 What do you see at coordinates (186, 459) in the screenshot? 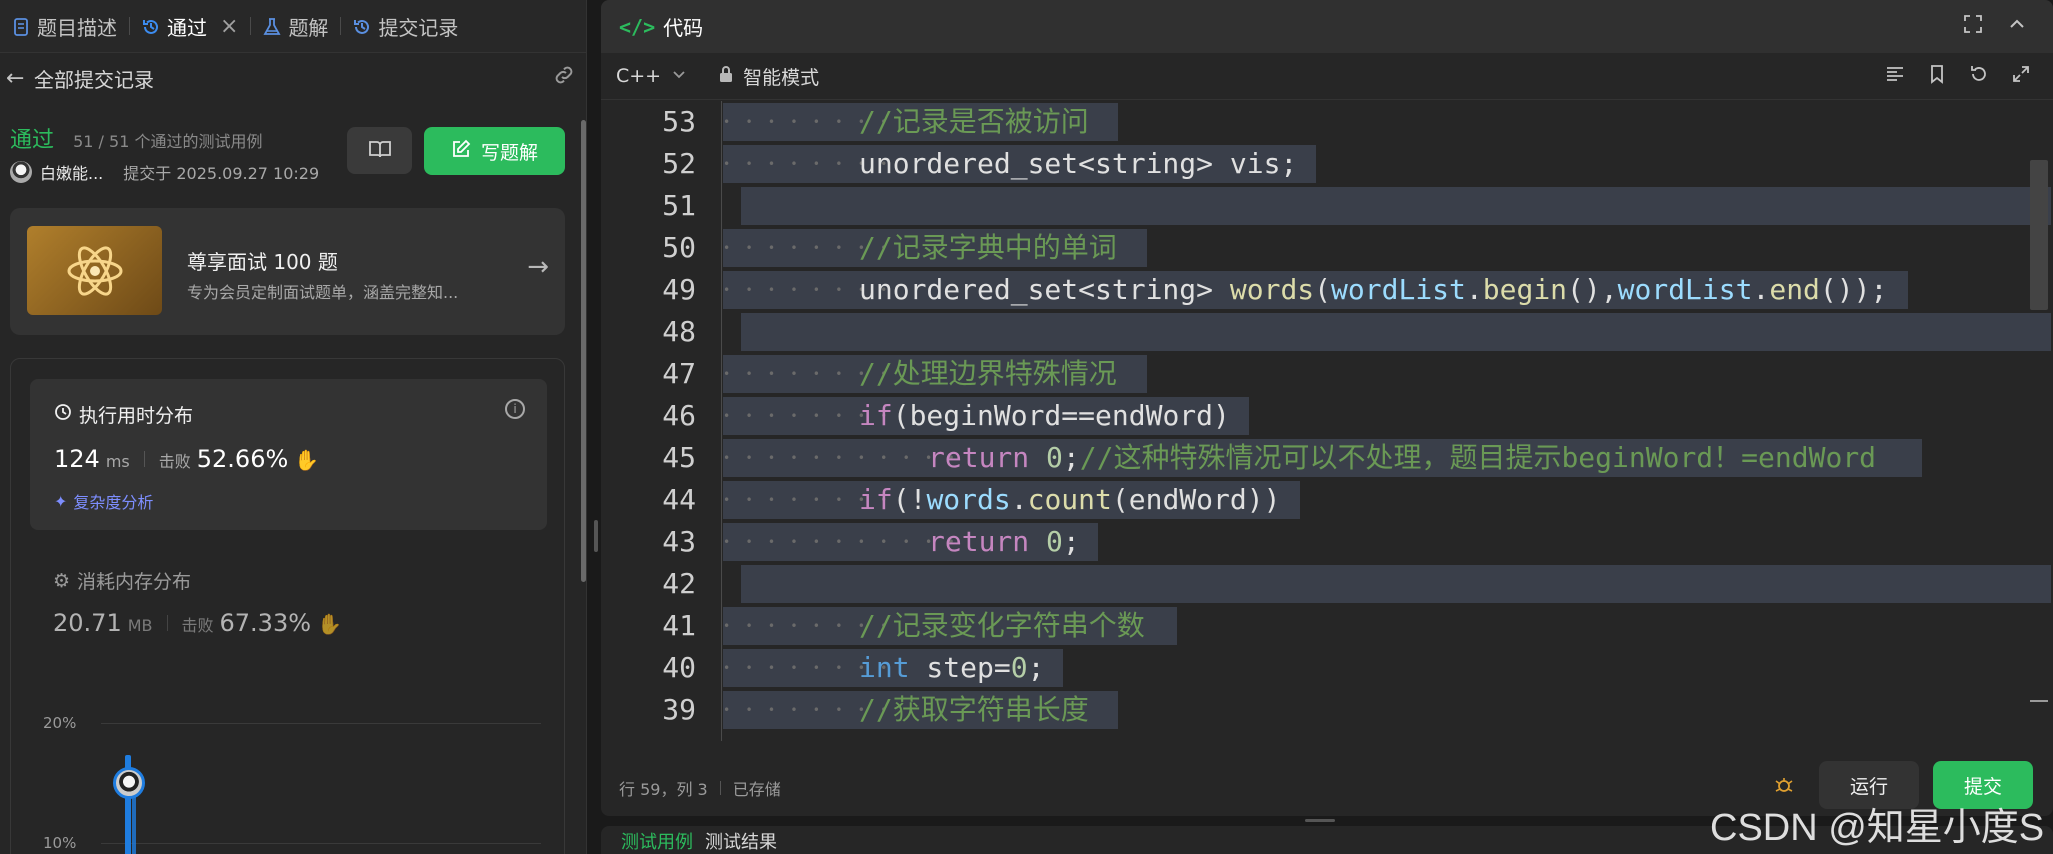
I see `runtime-value-row: 124 ms 击败 52.66% ✋` at bounding box center [186, 459].